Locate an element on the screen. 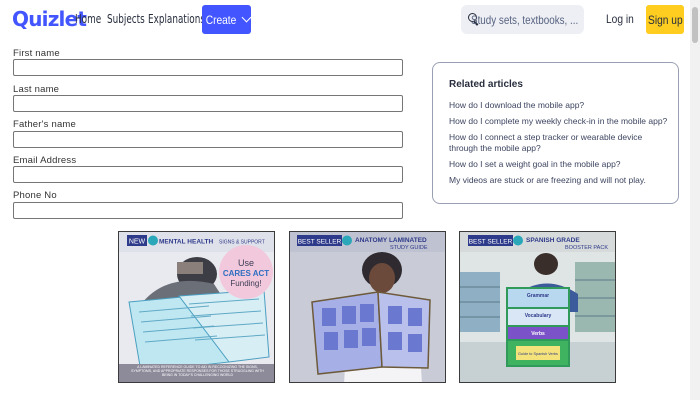 The width and height of the screenshot is (700, 400). related-article-link: How do I download the mobile app? is located at coordinates (560, 105).